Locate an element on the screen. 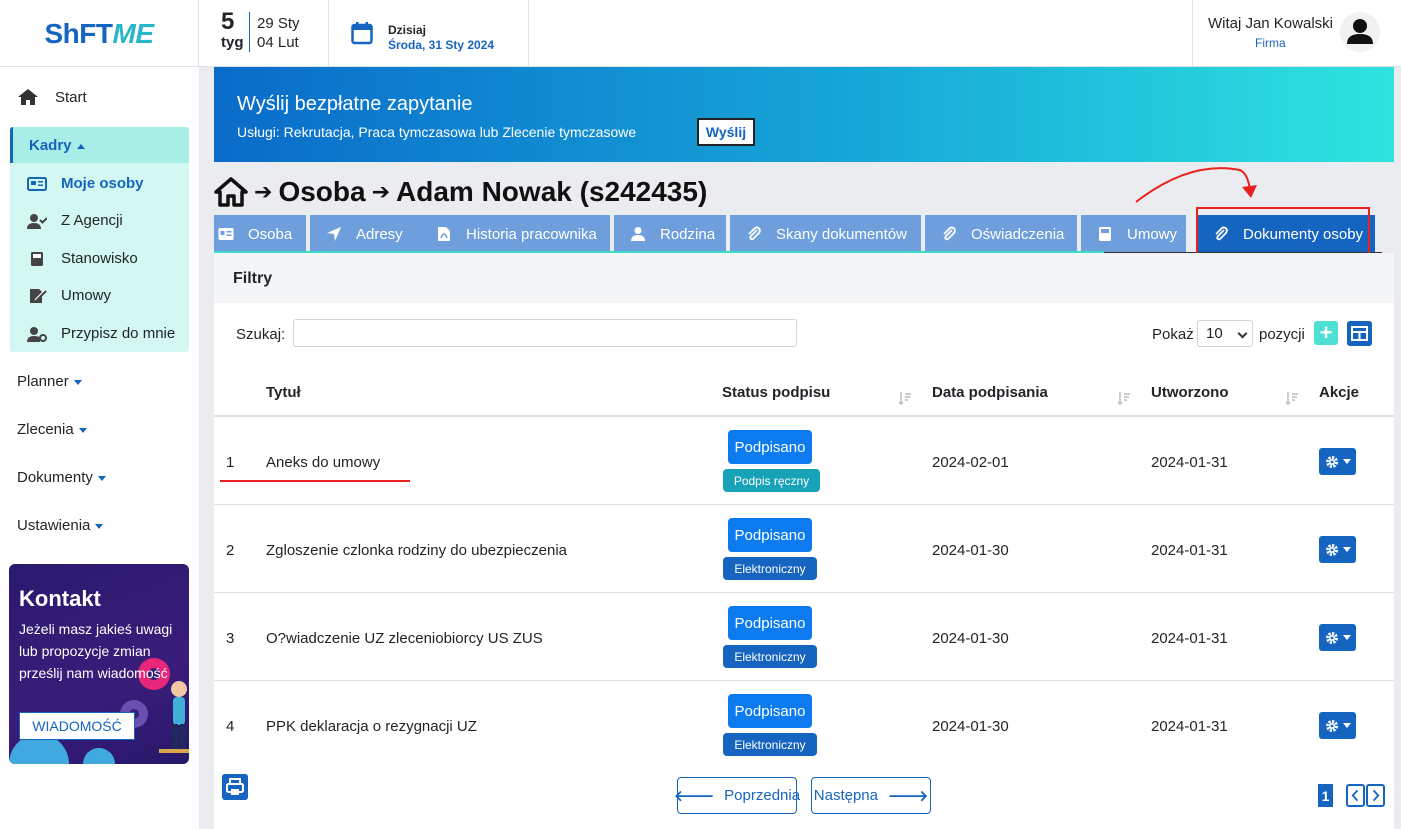  page-size-select: 10 is located at coordinates (1225, 333).